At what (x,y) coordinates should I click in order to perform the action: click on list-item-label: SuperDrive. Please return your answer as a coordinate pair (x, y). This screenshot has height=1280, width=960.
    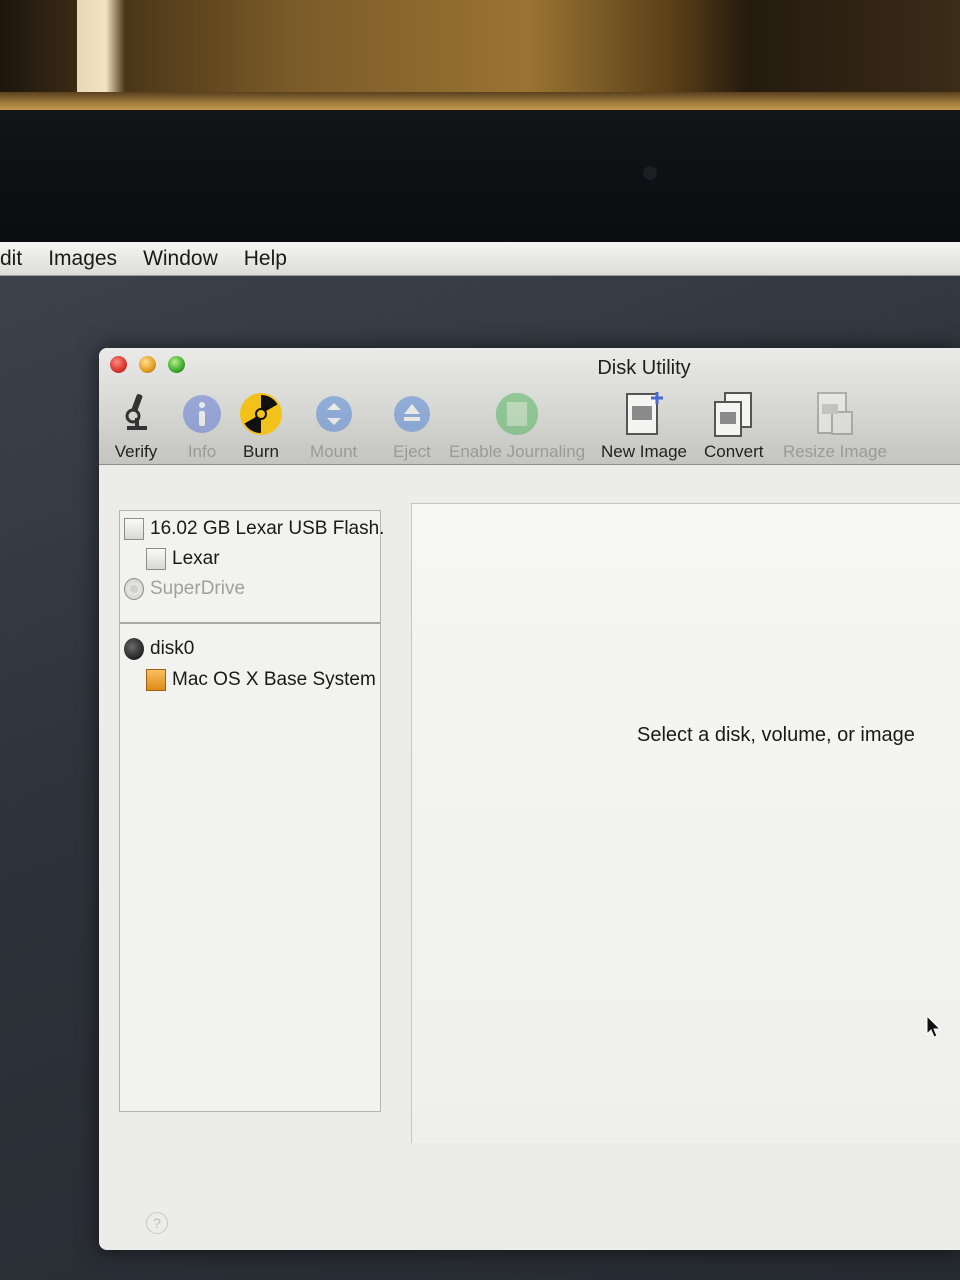
    Looking at the image, I should click on (198, 588).